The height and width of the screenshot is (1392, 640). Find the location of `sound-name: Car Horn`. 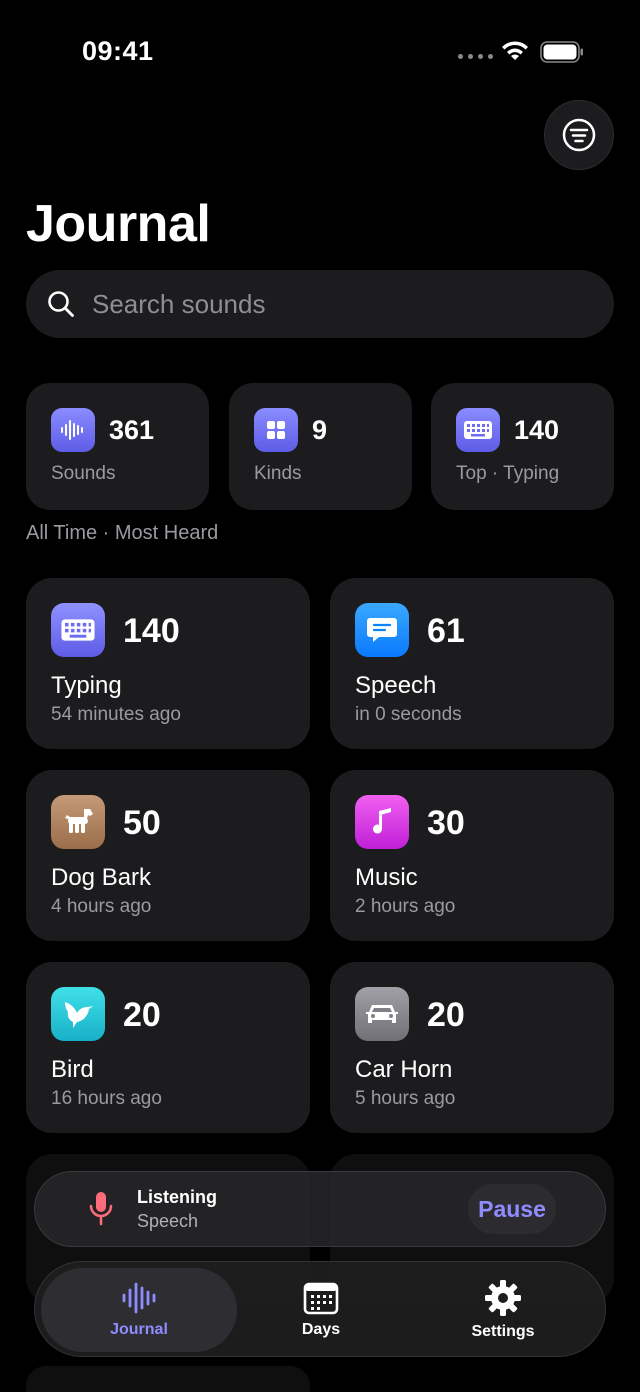

sound-name: Car Horn is located at coordinates (404, 1069).